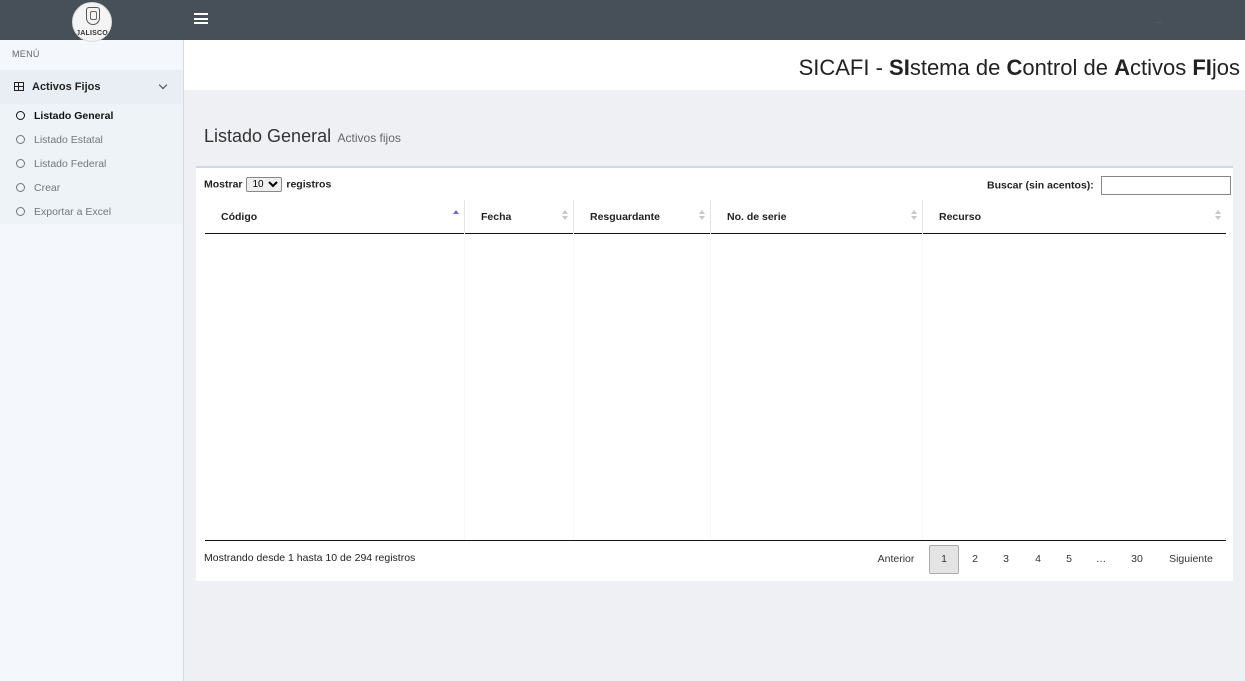 The width and height of the screenshot is (1245, 681). I want to click on column-header-recurso: Recurso, so click(1074, 217).